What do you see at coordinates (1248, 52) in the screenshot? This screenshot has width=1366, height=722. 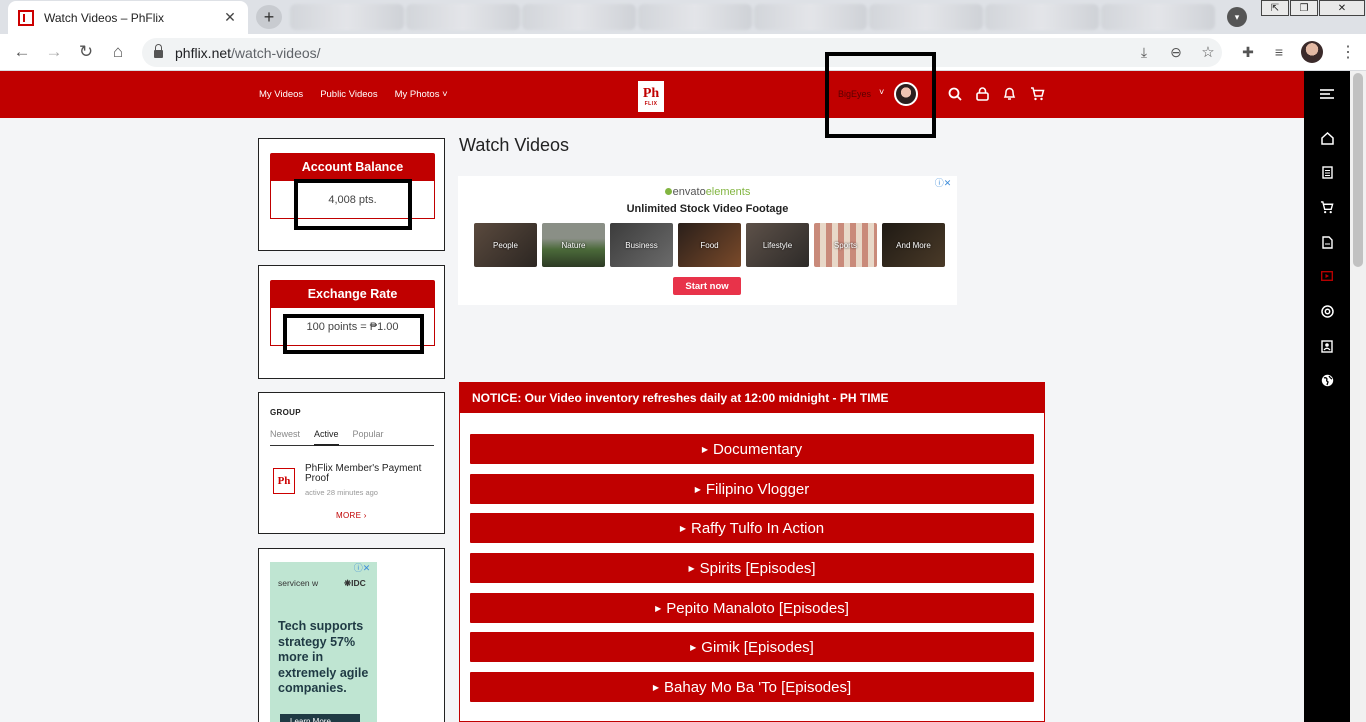 I see `extensions-icon: ✚` at bounding box center [1248, 52].